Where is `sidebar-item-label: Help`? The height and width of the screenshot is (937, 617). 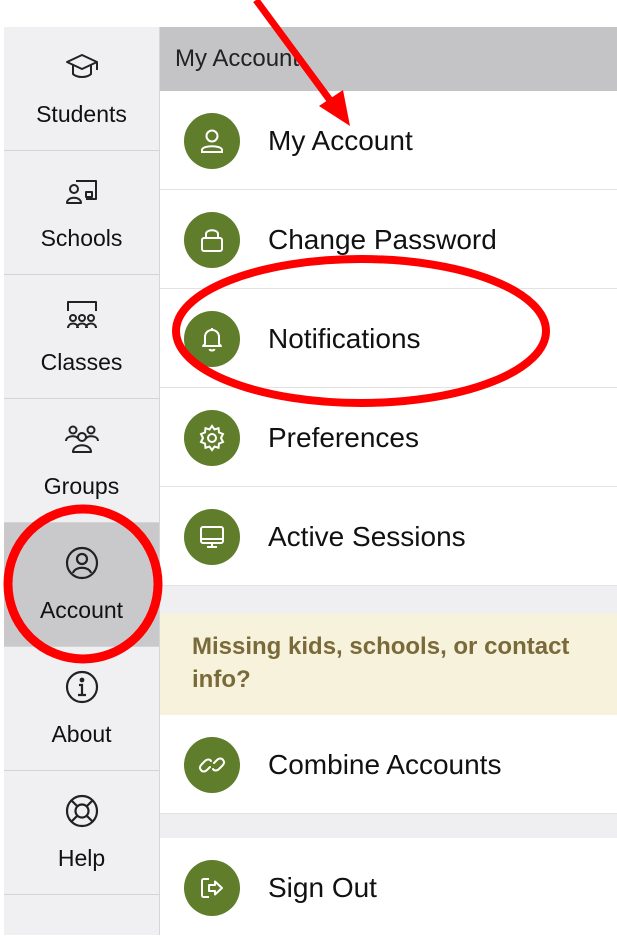
sidebar-item-label: Help is located at coordinates (81, 858).